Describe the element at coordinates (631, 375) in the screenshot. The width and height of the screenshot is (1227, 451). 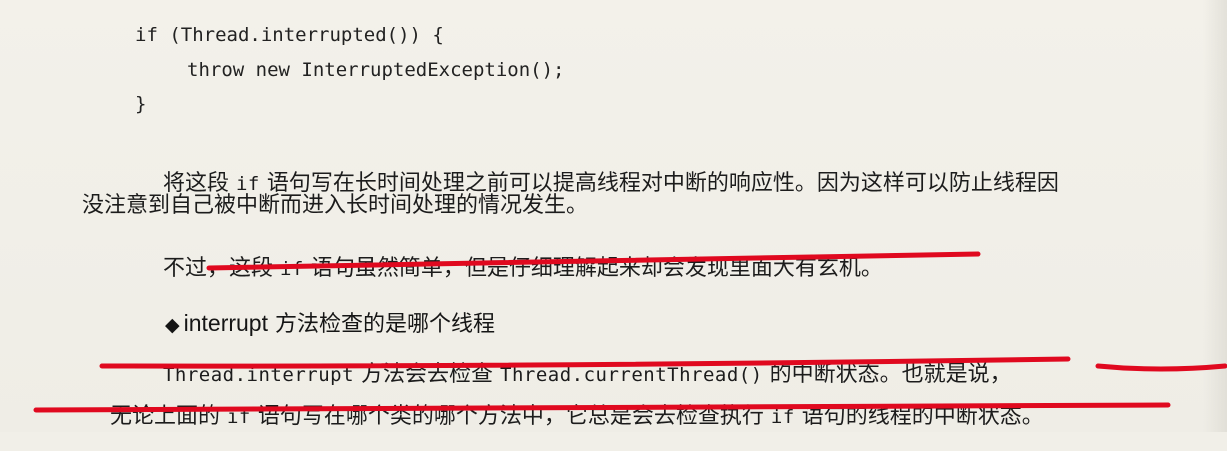
I see `inline-code: Thread.currentThread()` at that location.